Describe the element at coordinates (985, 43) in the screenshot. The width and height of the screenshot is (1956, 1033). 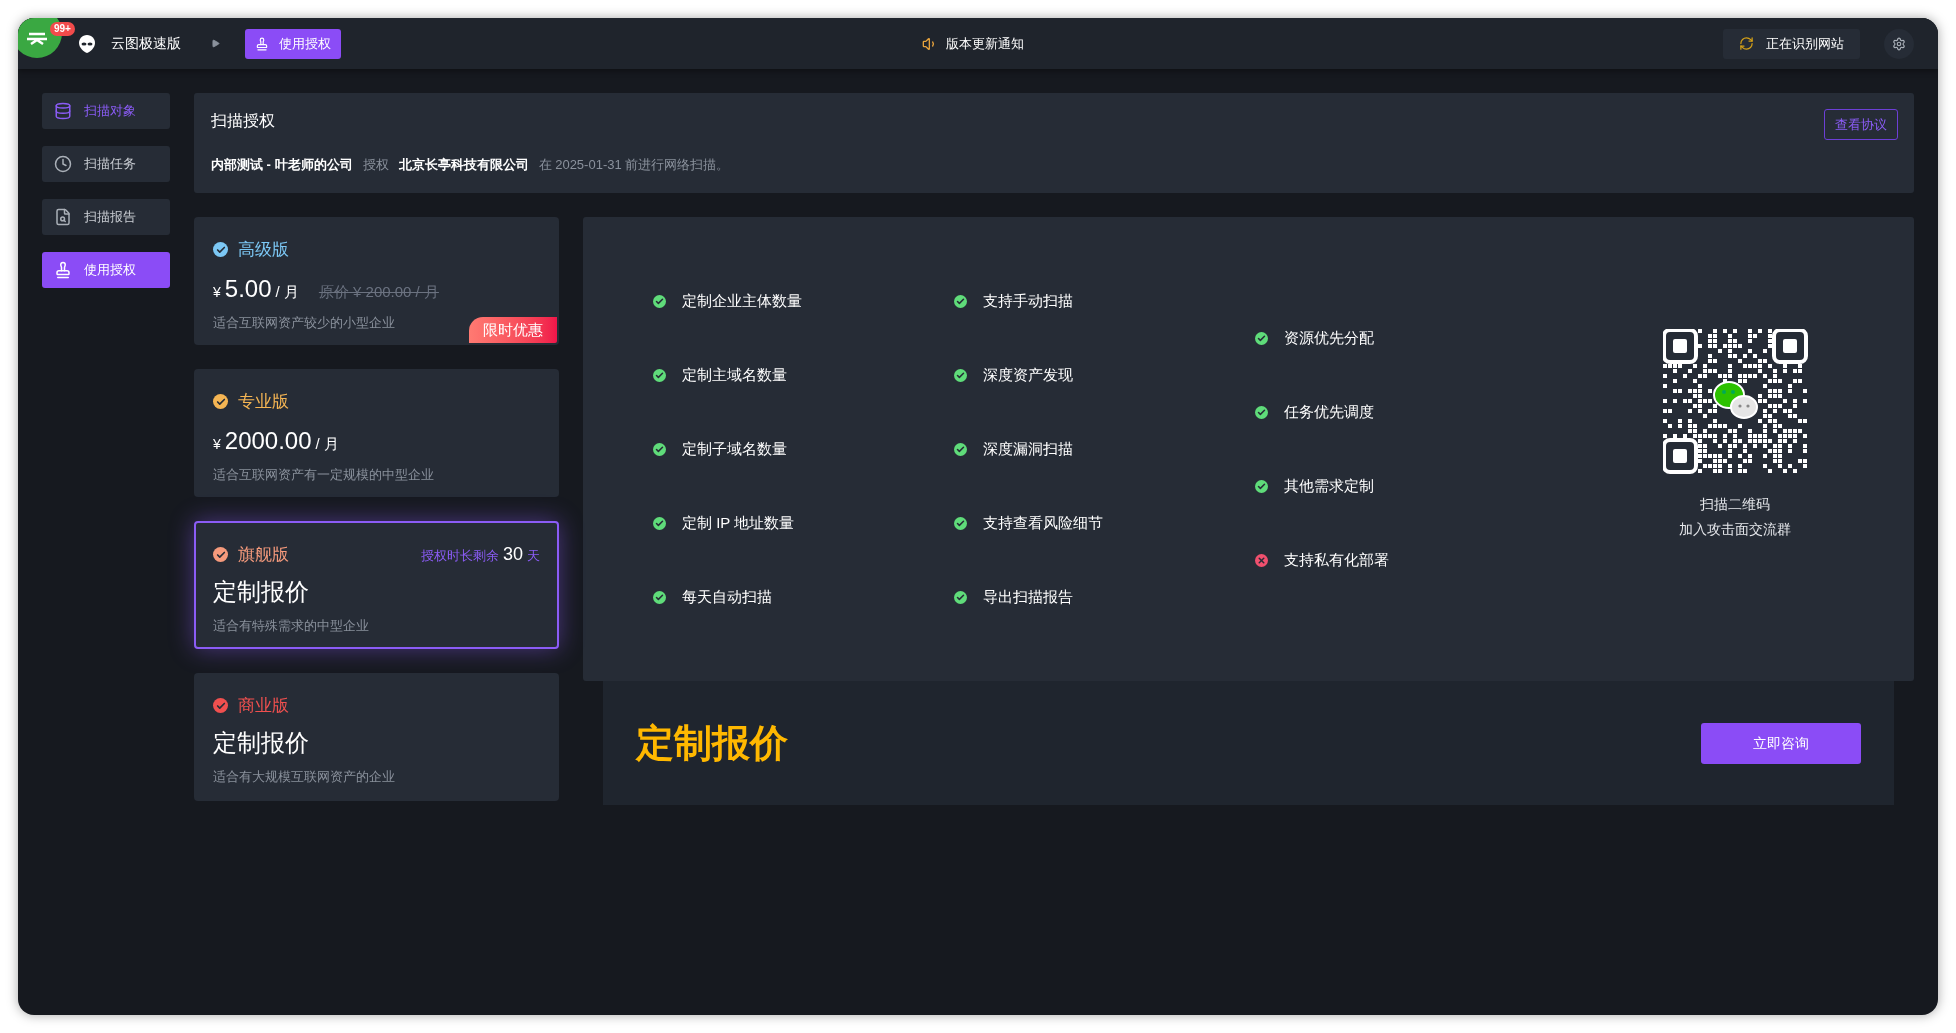
I see `update-notice: 版本更新通知` at that location.